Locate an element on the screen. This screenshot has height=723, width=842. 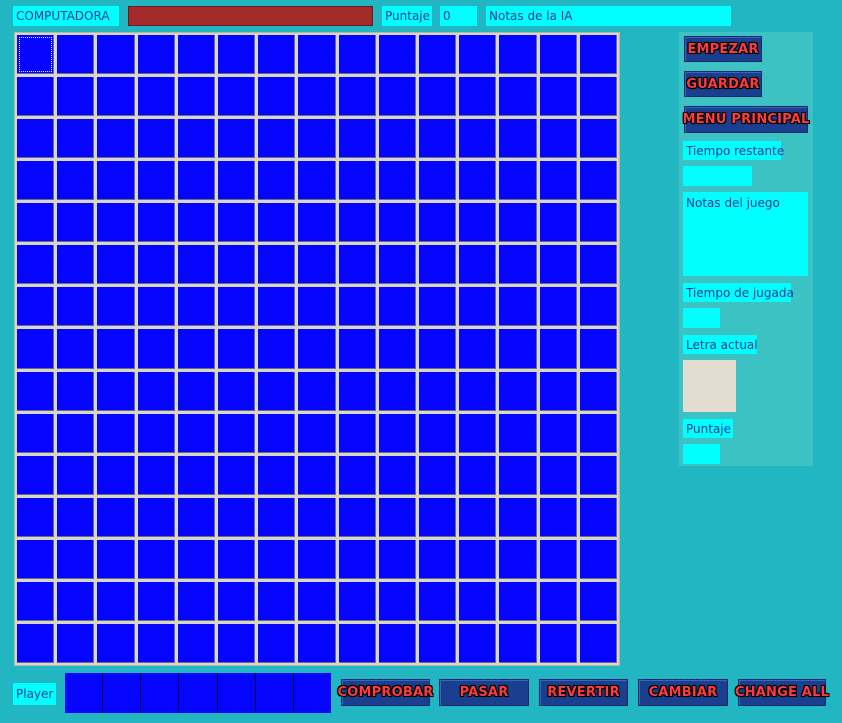
check-button: COMPROBAR is located at coordinates (385, 692).